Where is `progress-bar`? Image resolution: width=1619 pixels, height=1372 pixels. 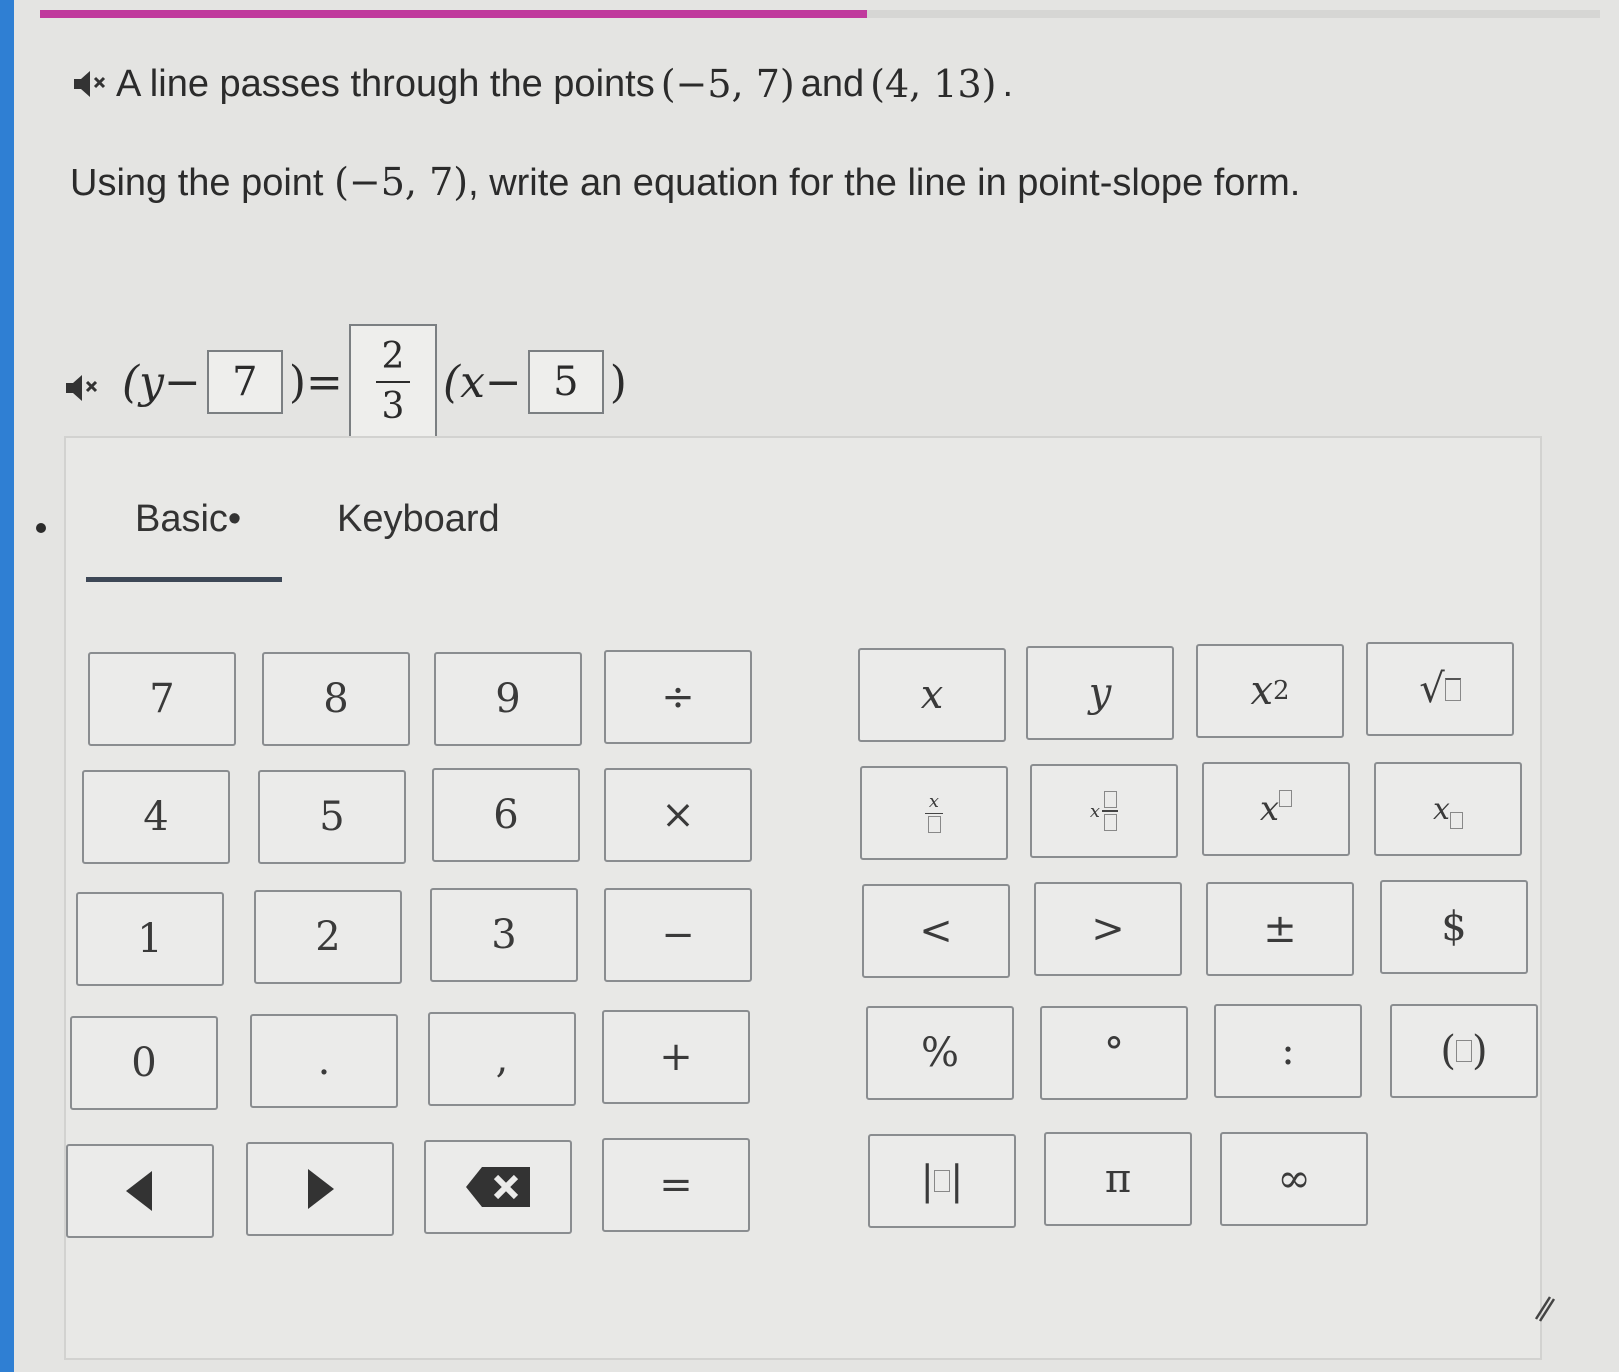
progress-bar is located at coordinates (820, 14).